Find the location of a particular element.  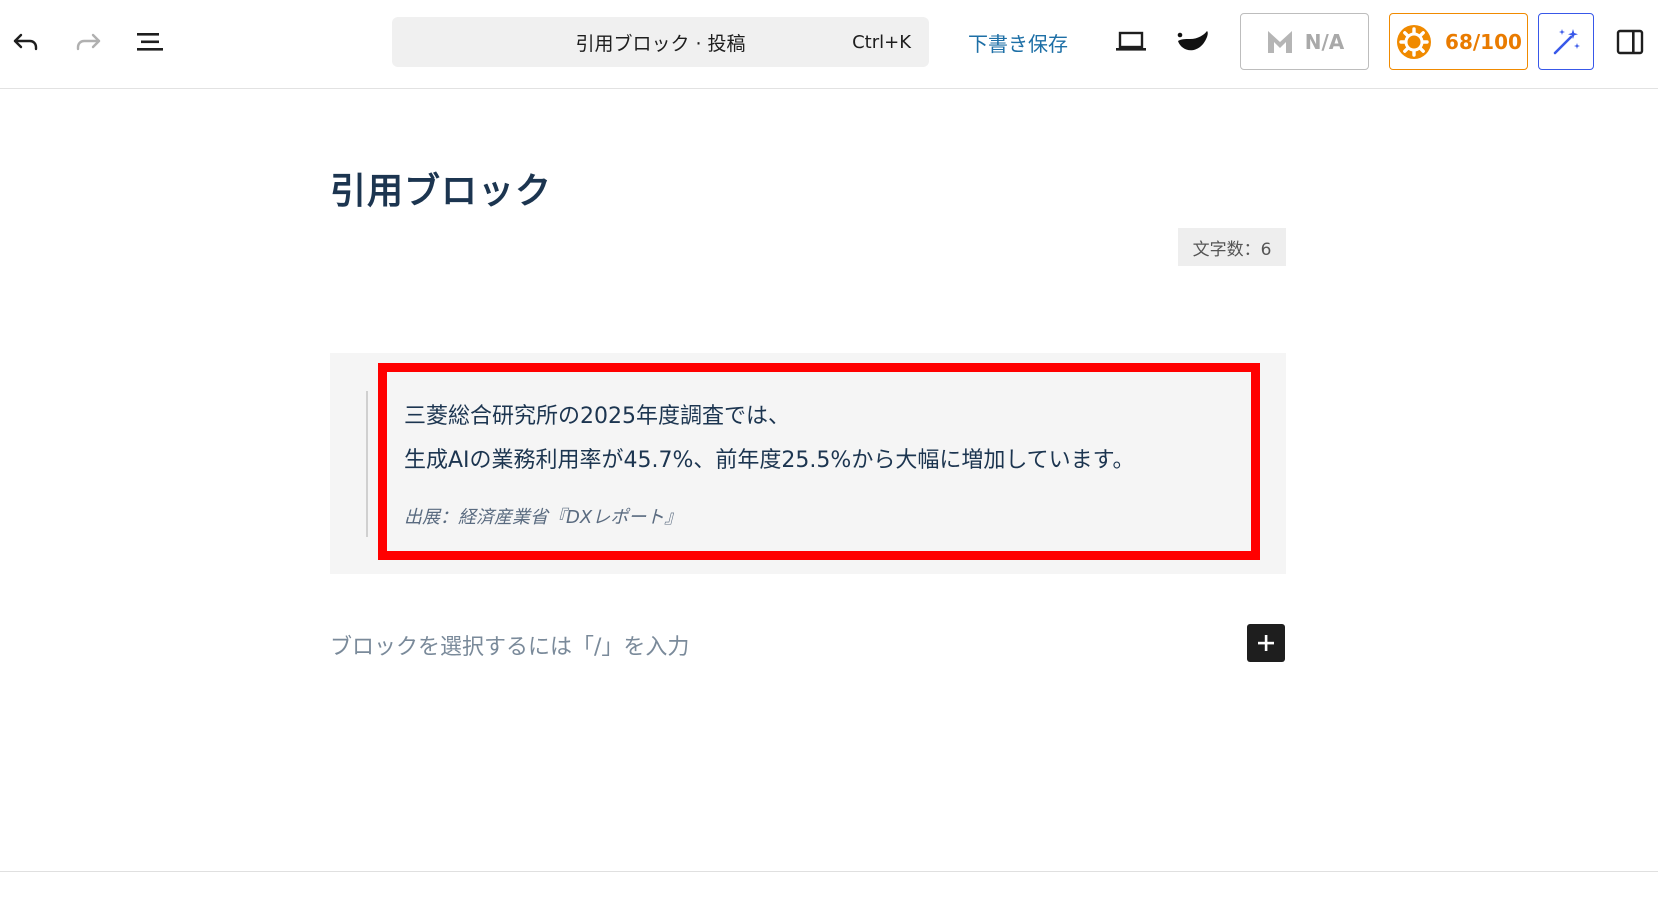

m-logo-icon is located at coordinates (1279, 41).